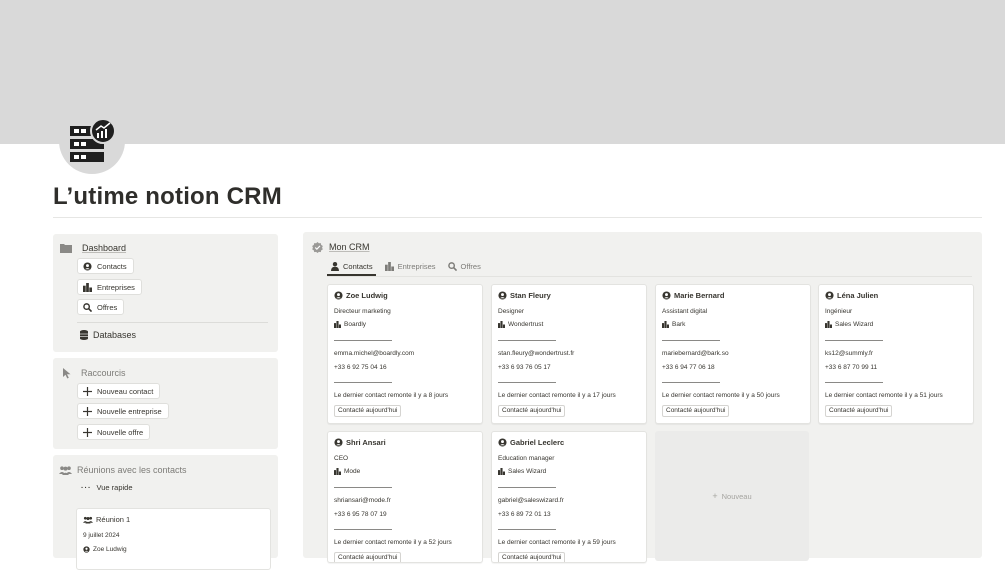  I want to click on new-offer-button: Nouvelle offre, so click(114, 432).